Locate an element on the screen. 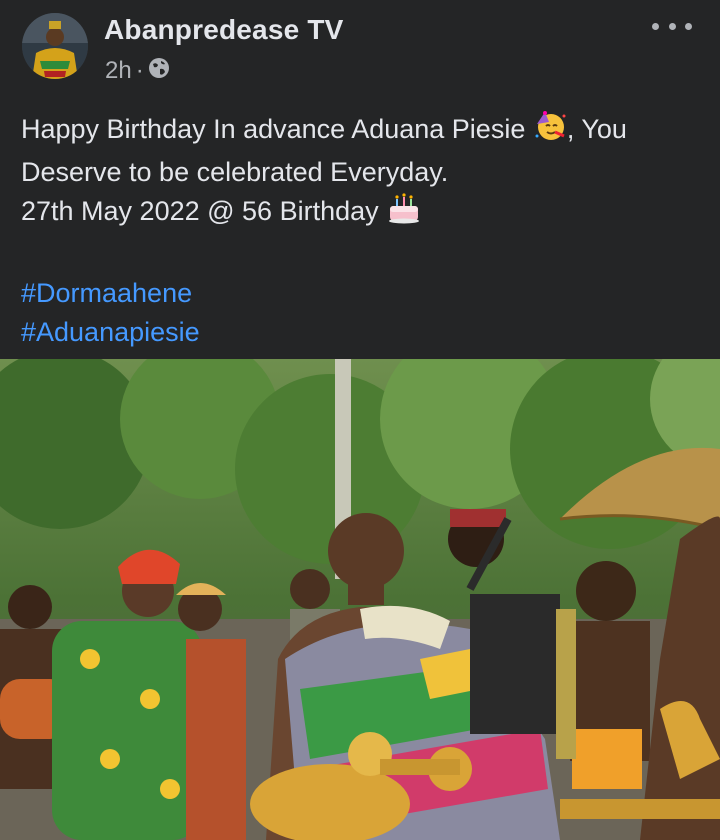 Image resolution: width=720 pixels, height=840 pixels. more-options-icon is located at coordinates (672, 26).